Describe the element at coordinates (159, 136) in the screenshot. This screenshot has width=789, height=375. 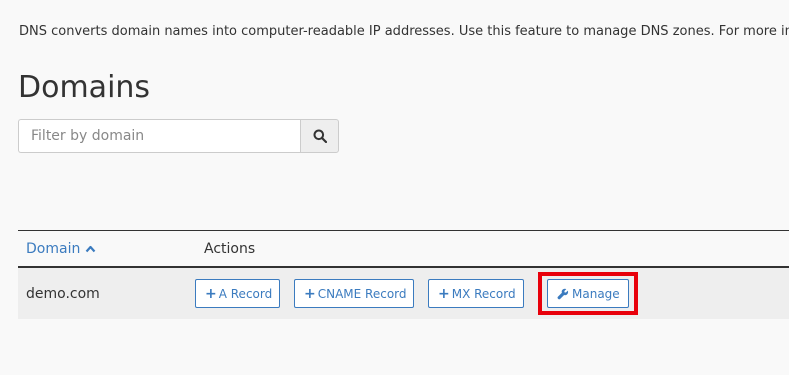
I see `filter-domain-input` at that location.